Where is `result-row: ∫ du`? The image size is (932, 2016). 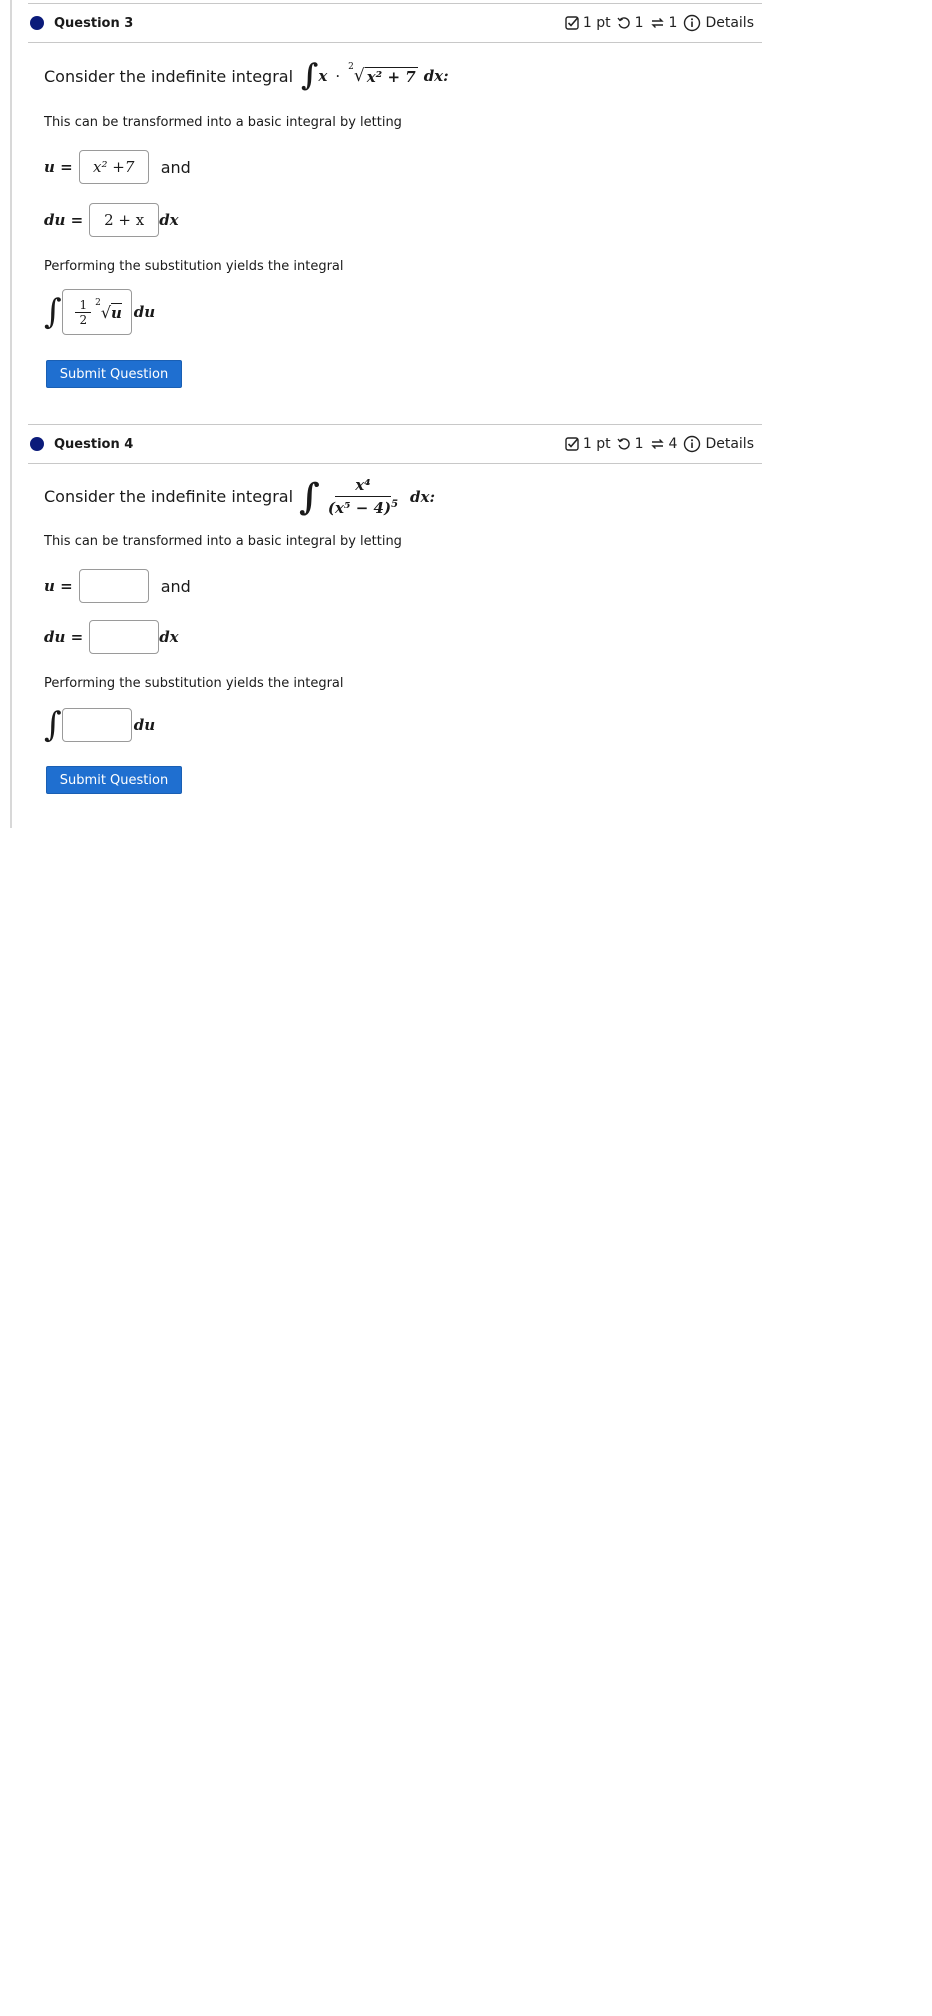 result-row: ∫ du is located at coordinates (99, 725).